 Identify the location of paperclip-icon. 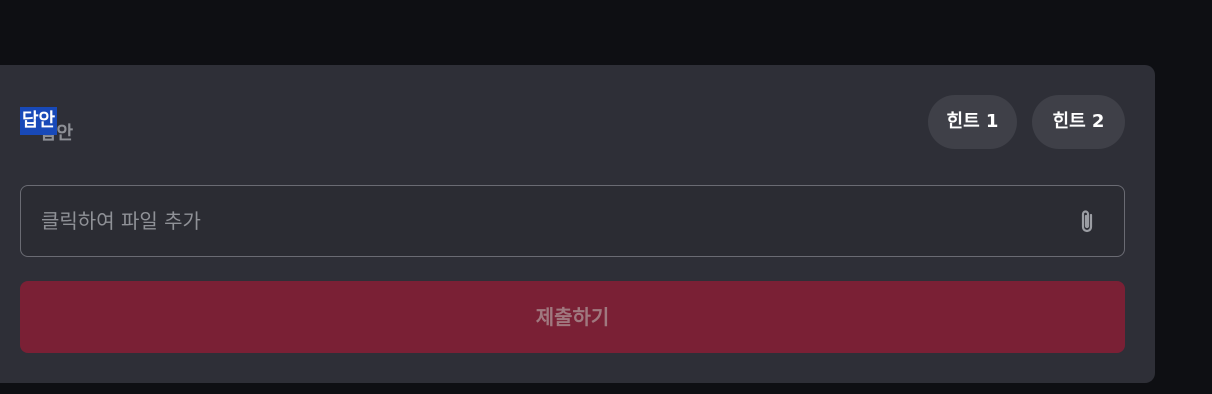
(1087, 222).